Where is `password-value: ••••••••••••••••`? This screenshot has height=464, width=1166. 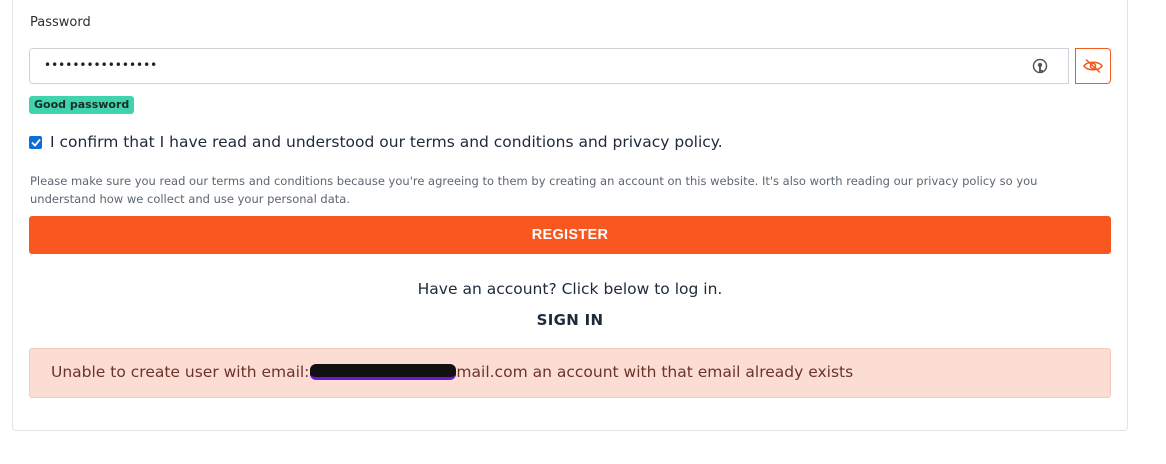
password-value: •••••••••••••••• is located at coordinates (101, 65).